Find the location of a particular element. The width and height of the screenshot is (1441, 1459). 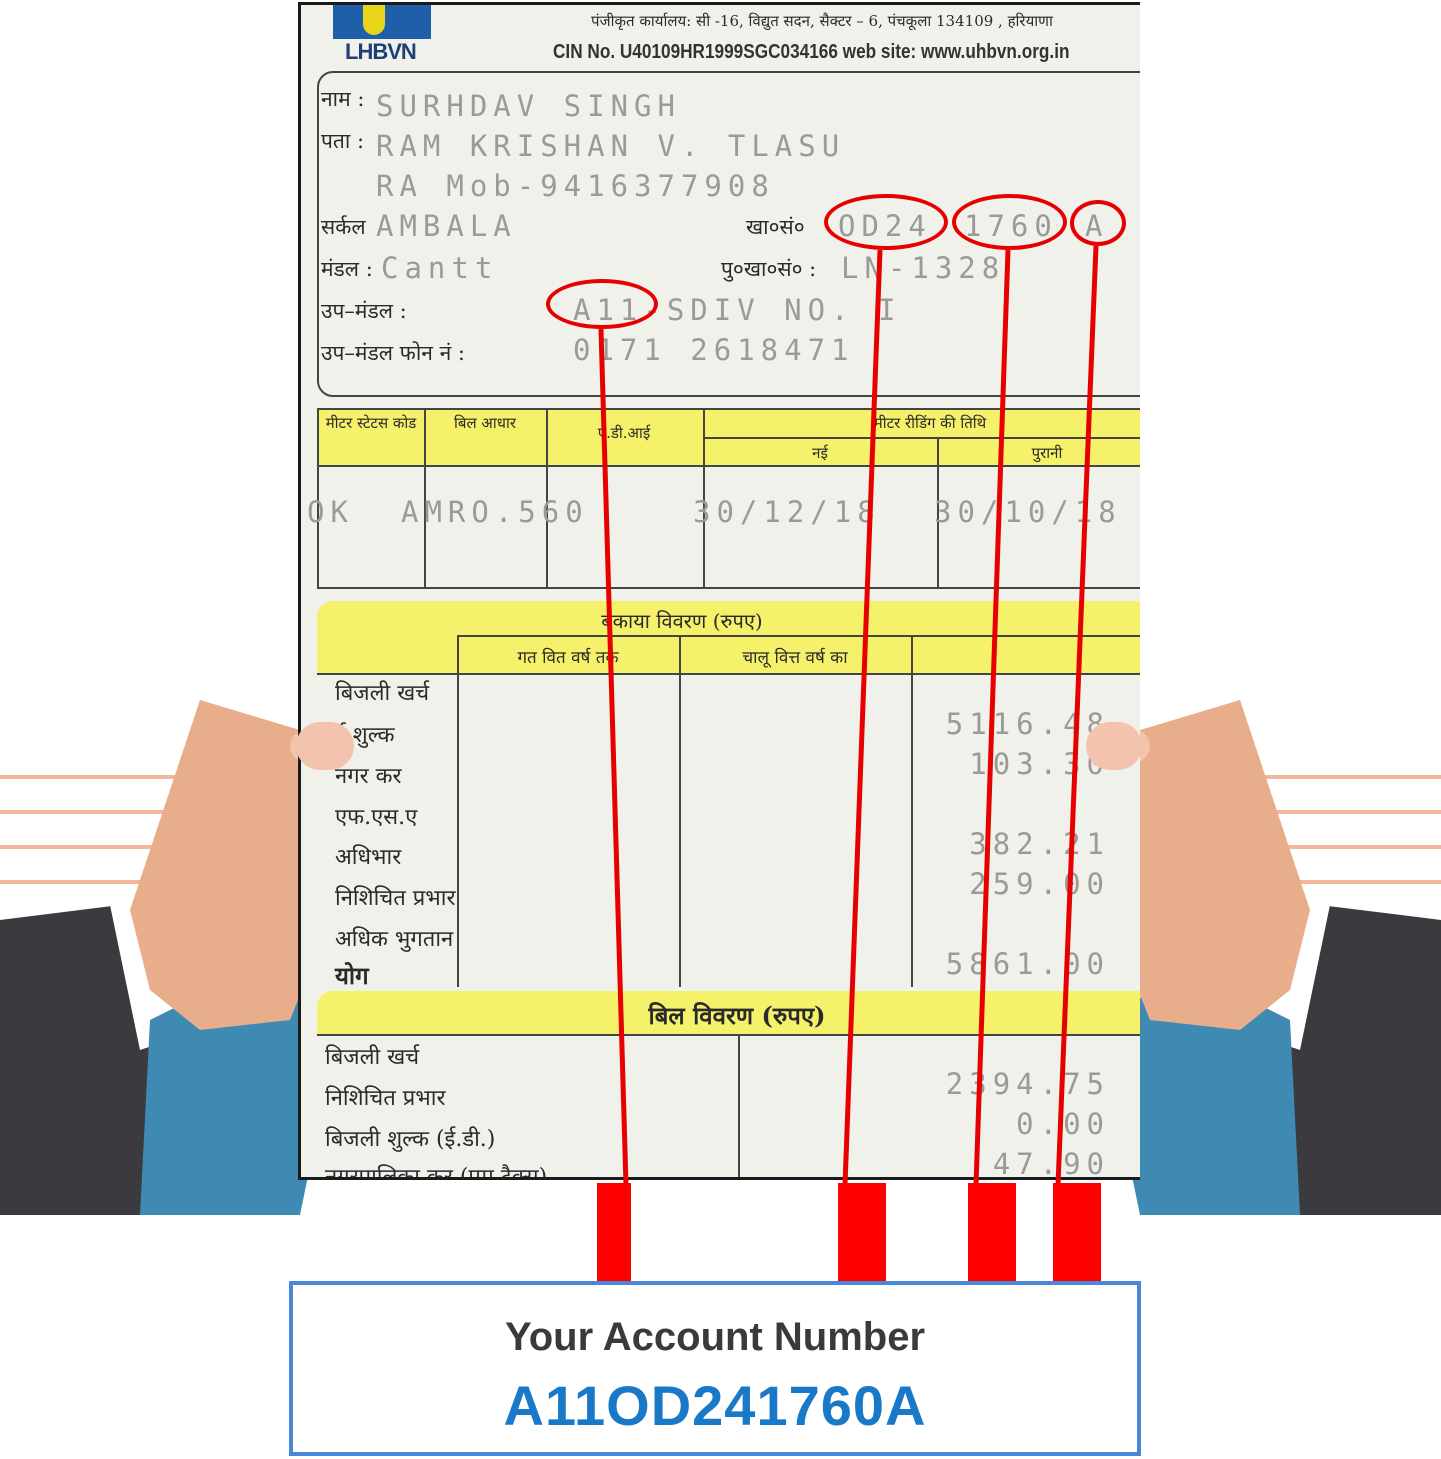

result-title: Your Account Number is located at coordinates (715, 1337).